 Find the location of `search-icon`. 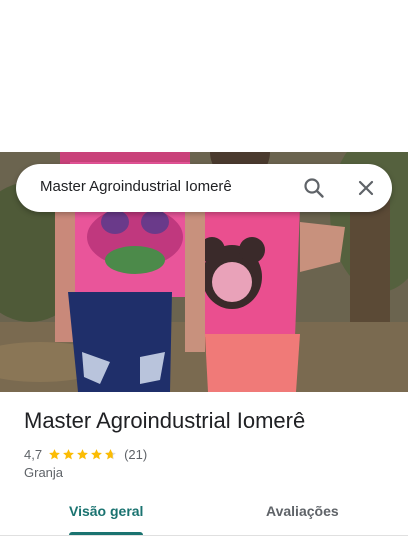

search-icon is located at coordinates (314, 188).